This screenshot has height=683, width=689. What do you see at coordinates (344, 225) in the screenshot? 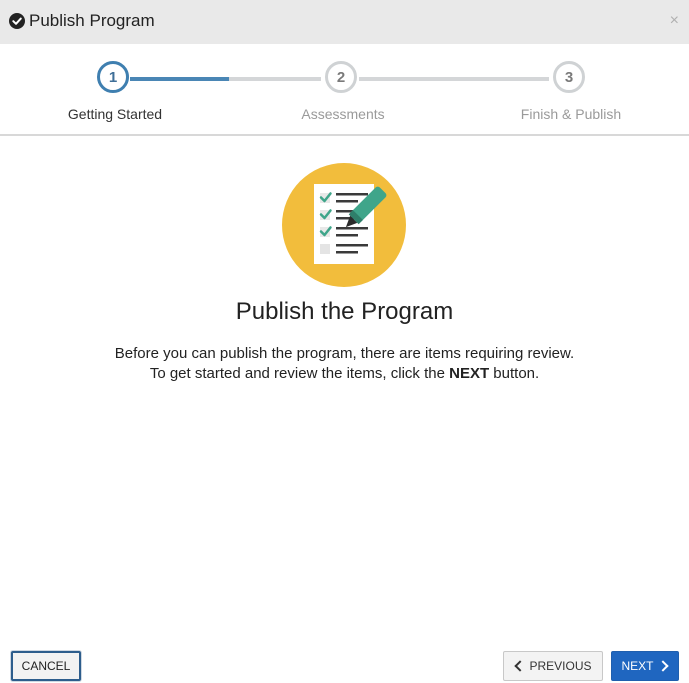
I see `checklist-illustration-icon` at bounding box center [344, 225].